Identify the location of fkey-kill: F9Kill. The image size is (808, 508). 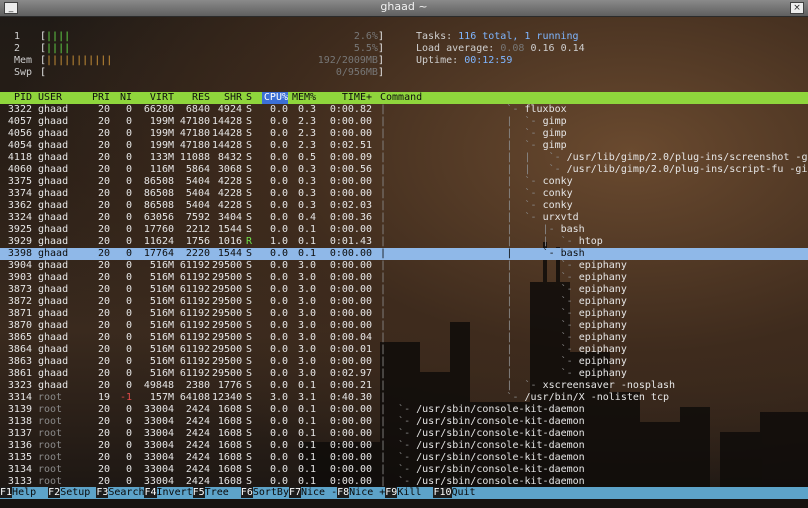
(403, 493).